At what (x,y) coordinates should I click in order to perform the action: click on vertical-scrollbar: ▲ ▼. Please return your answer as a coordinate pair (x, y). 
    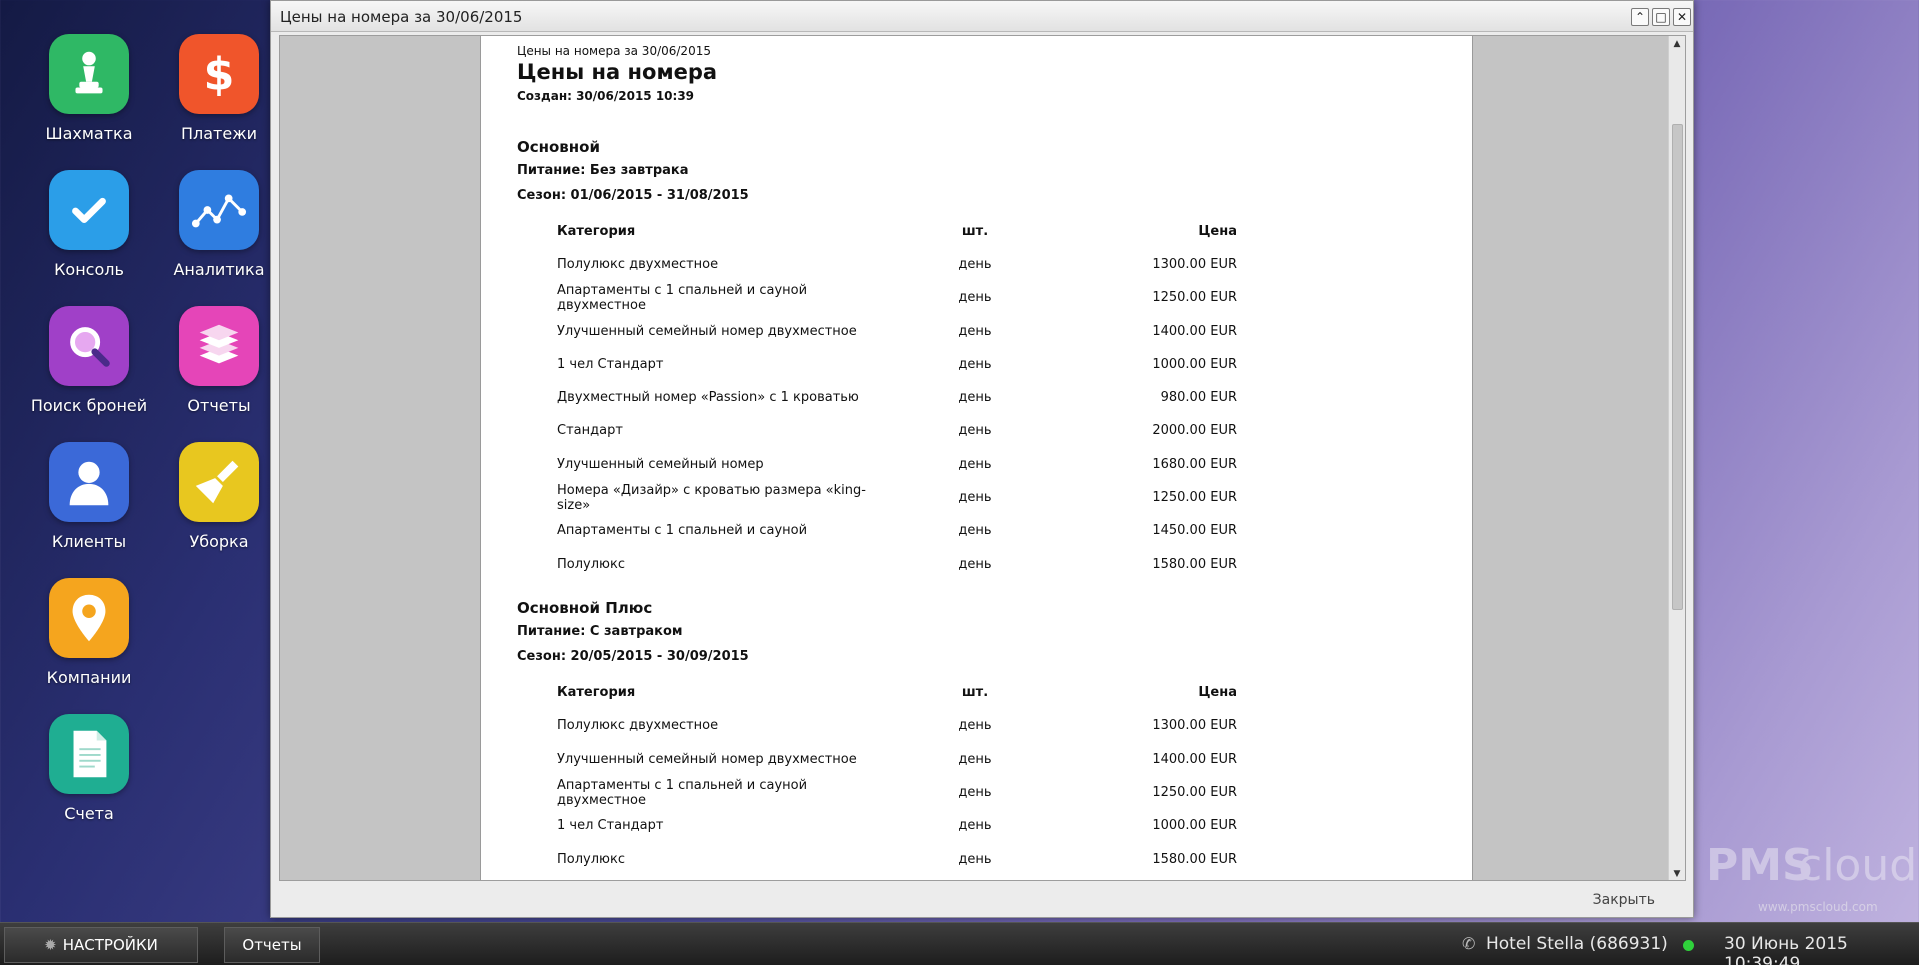
    Looking at the image, I should click on (1676, 458).